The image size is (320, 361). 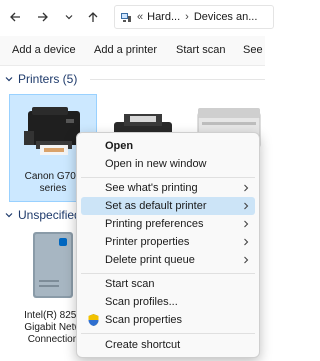 I want to click on add-printer-button: Add a printer, so click(x=125, y=50).